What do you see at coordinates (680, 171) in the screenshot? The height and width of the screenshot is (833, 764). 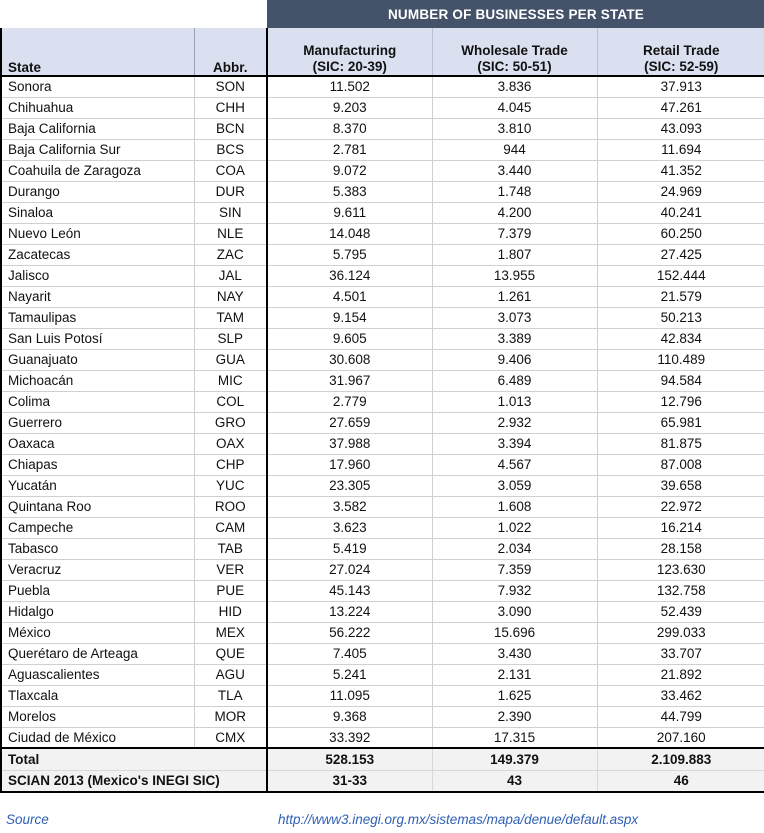 I see `cell-retail: 41.352` at bounding box center [680, 171].